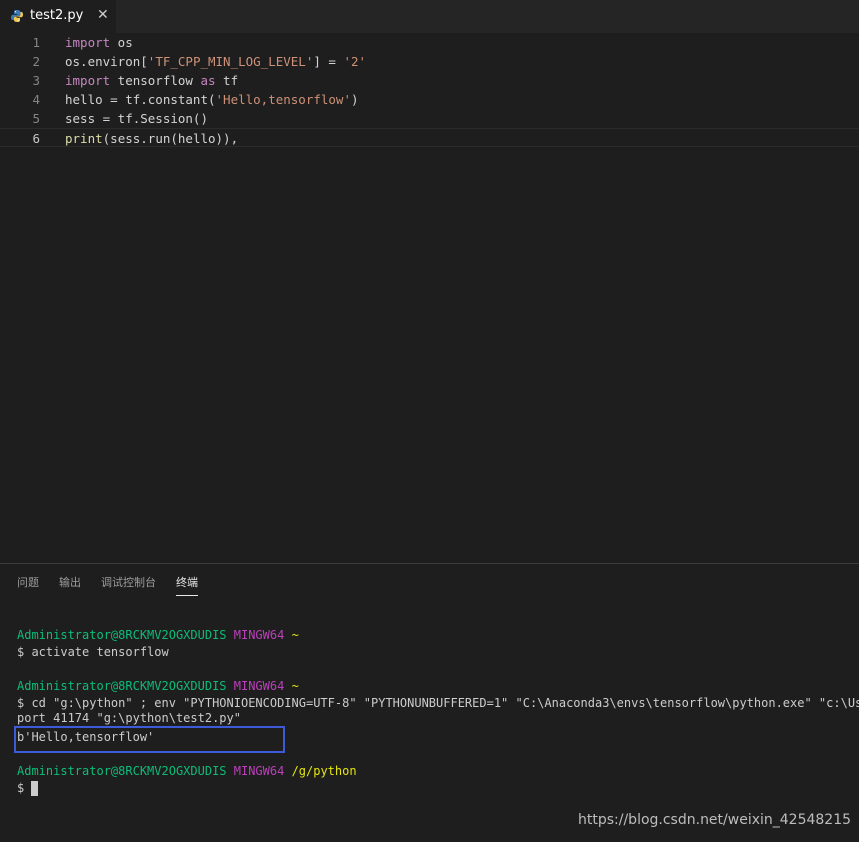 The image size is (859, 842). I want to click on close-icon: ✕, so click(103, 15).